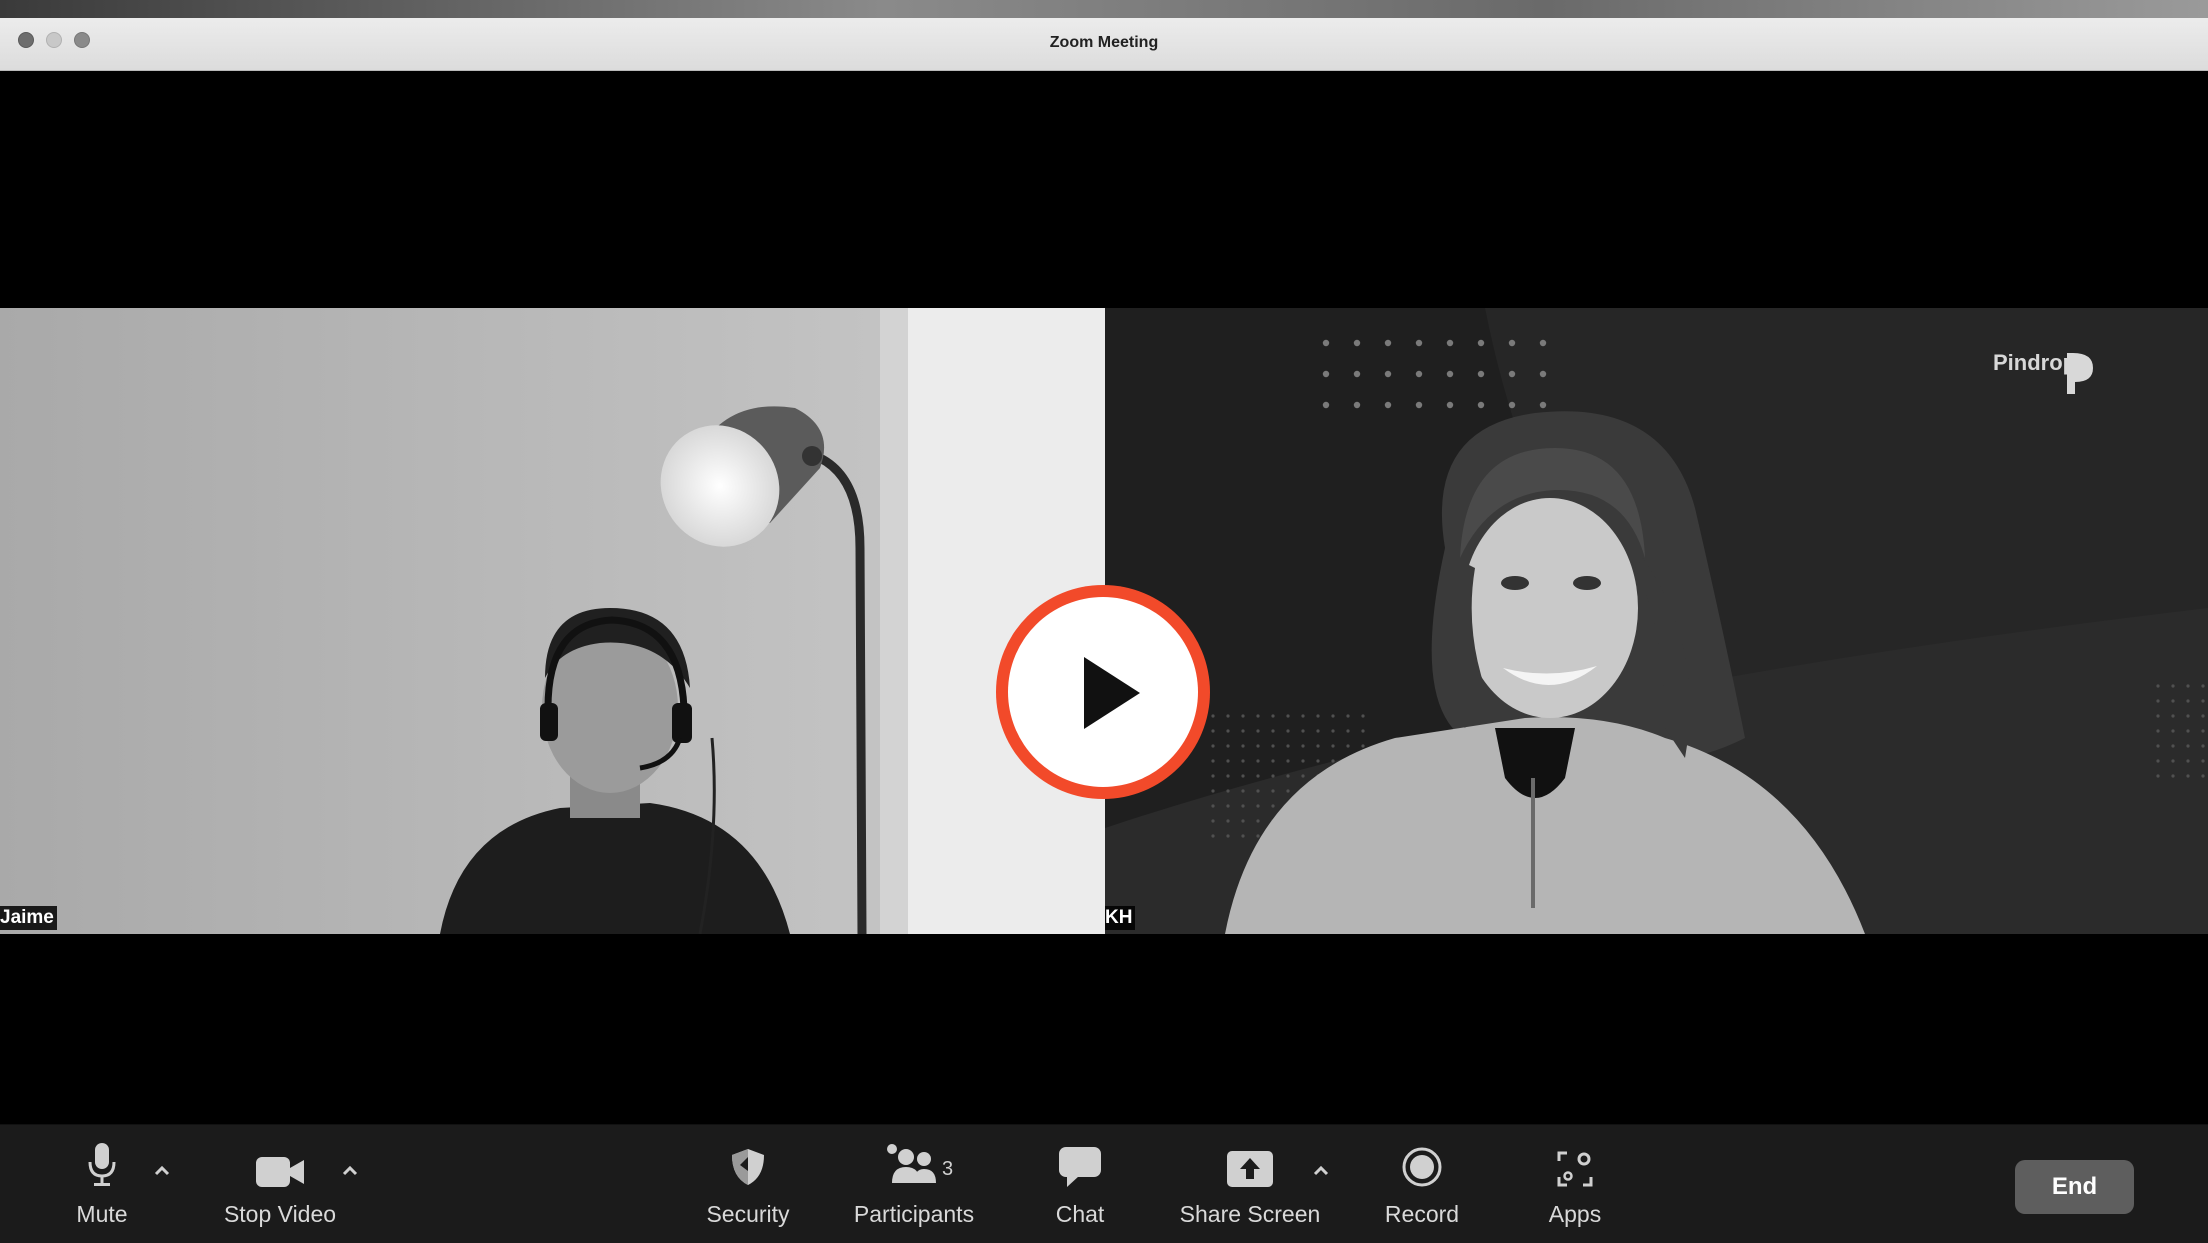 This screenshot has width=2208, height=1243. What do you see at coordinates (162, 1171) in the screenshot?
I see `audio-options-chevron-up-icon` at bounding box center [162, 1171].